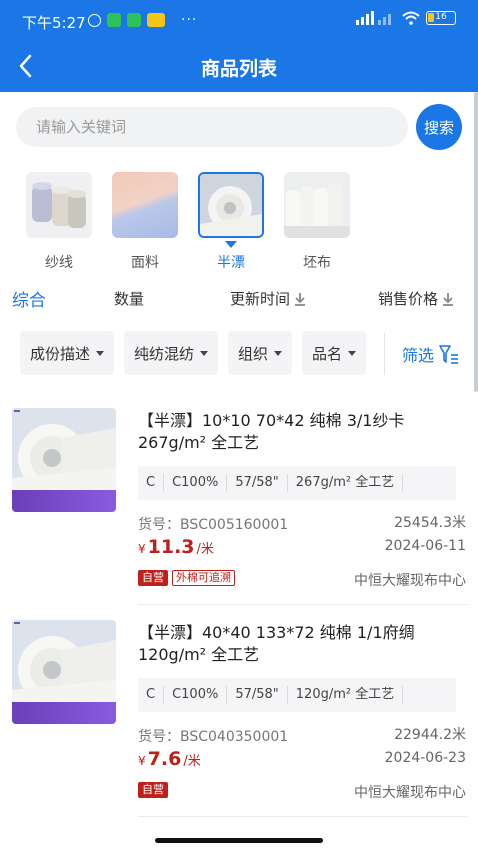  I want to click on filter-funnel-icon, so click(449, 354).